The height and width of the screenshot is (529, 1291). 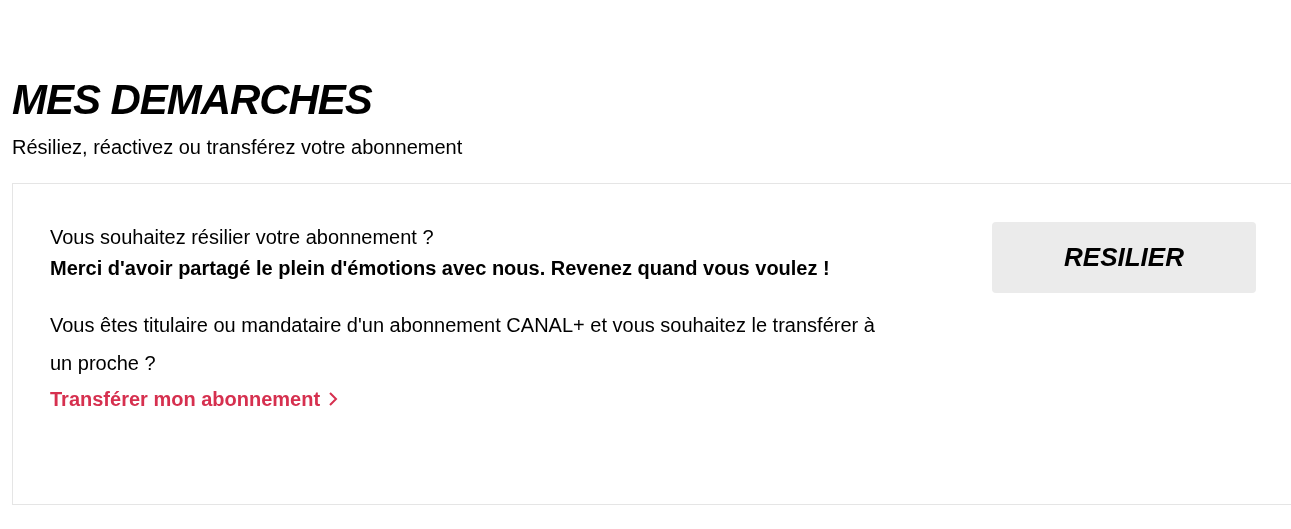 I want to click on transfer-link: Transférer mon abonnement, so click(x=194, y=399).